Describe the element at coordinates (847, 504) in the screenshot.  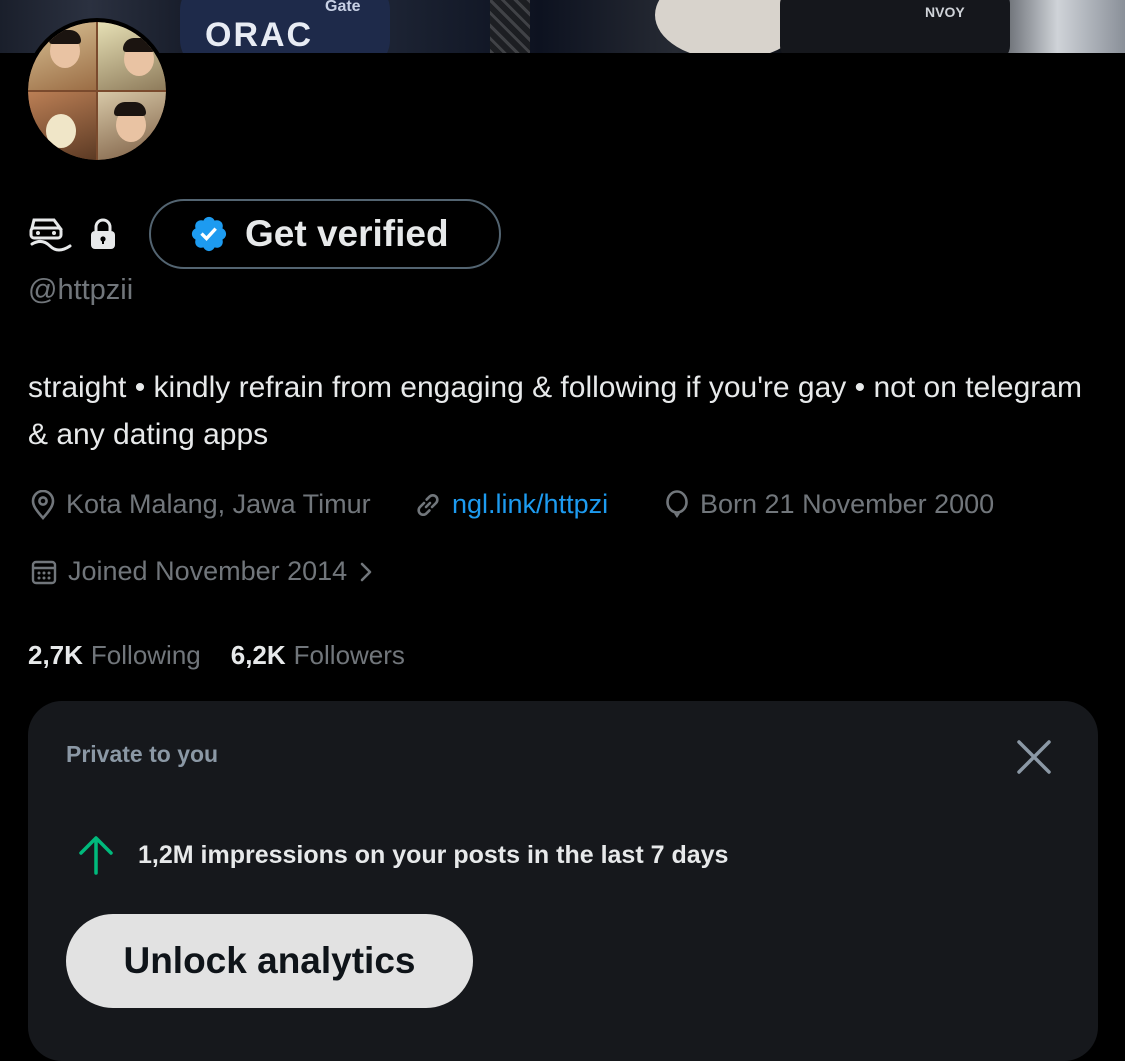
I see `birthday-text: Born 21 November 2000` at that location.